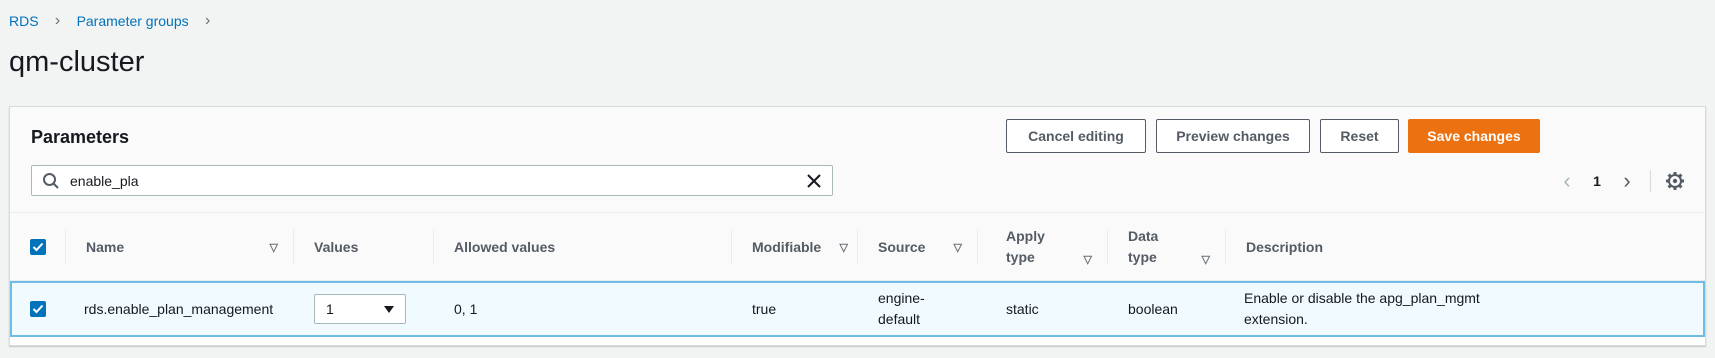  I want to click on value-select-label: 1, so click(330, 308).